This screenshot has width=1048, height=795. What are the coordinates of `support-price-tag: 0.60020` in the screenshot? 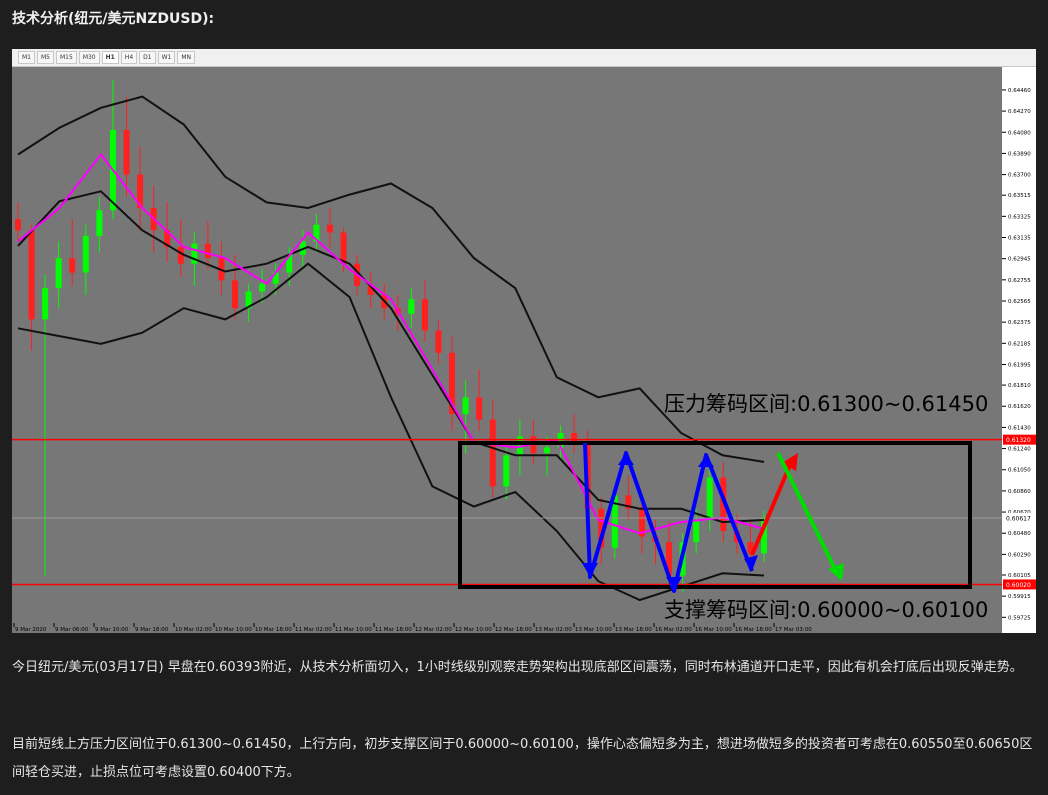 It's located at (1018, 585).